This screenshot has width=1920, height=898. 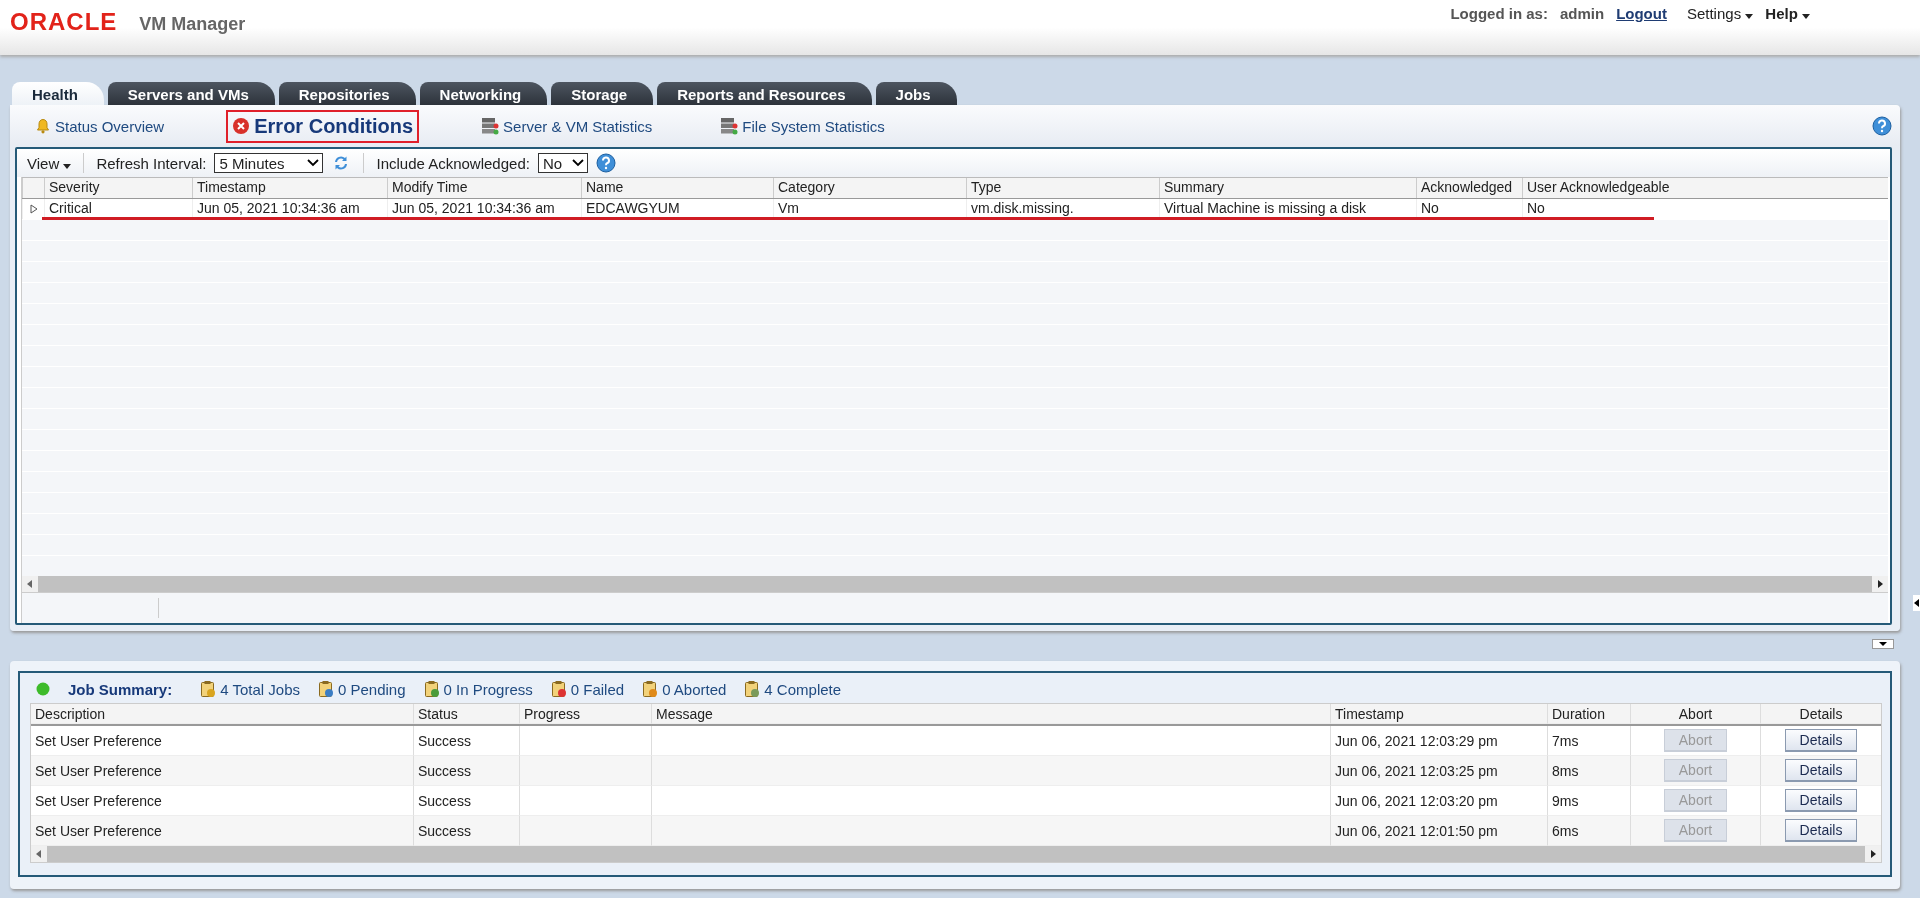 What do you see at coordinates (585, 714) in the screenshot?
I see `column-header: Progress` at bounding box center [585, 714].